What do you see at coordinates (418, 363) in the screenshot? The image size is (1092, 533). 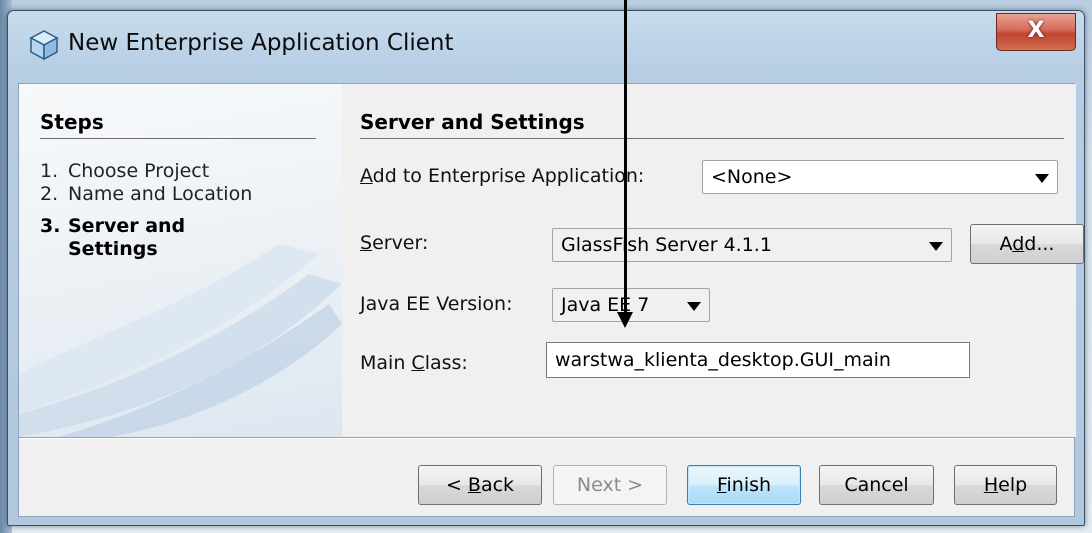 I see `mnemonic: C` at bounding box center [418, 363].